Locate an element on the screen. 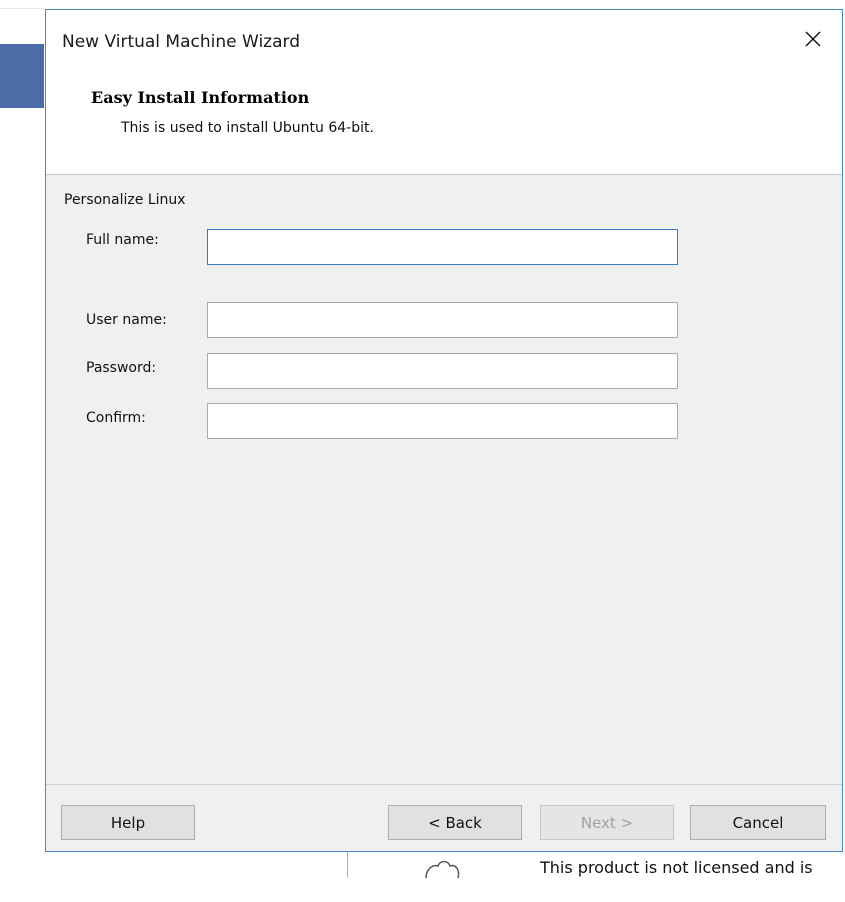 The height and width of the screenshot is (902, 845). cancel-button: Cancel is located at coordinates (758, 822).